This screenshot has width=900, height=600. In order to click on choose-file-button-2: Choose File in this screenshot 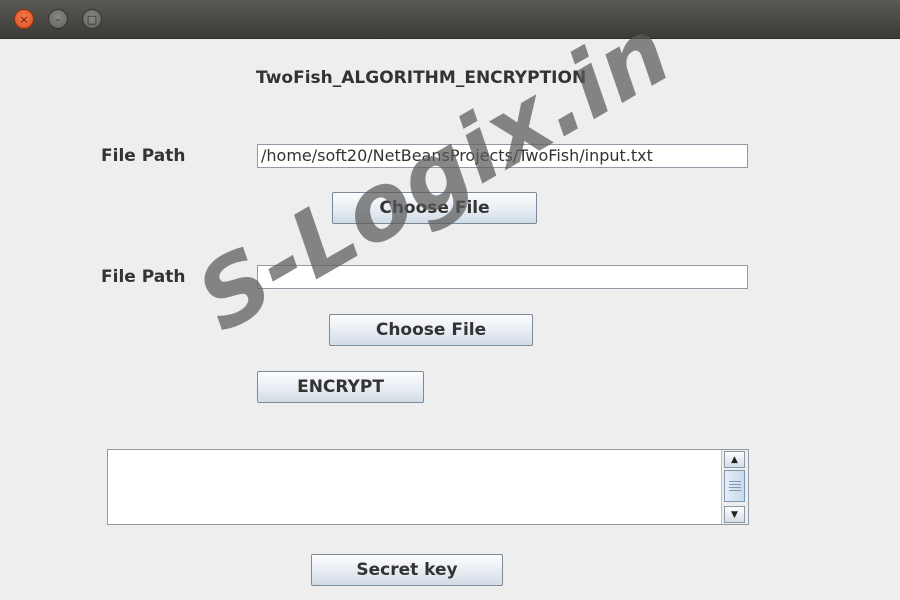, I will do `click(431, 330)`.